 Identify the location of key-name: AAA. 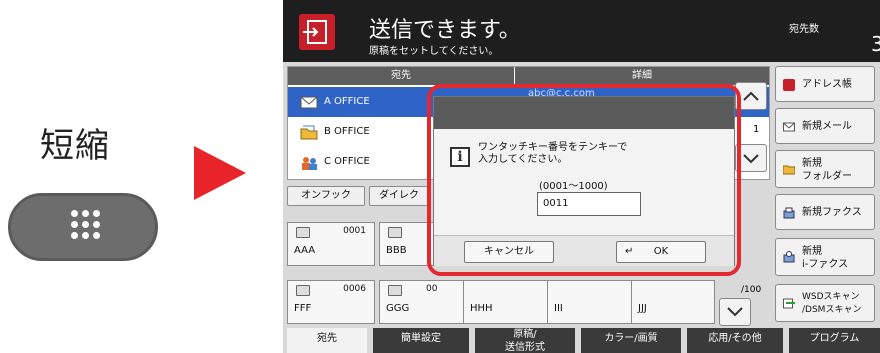
(305, 250).